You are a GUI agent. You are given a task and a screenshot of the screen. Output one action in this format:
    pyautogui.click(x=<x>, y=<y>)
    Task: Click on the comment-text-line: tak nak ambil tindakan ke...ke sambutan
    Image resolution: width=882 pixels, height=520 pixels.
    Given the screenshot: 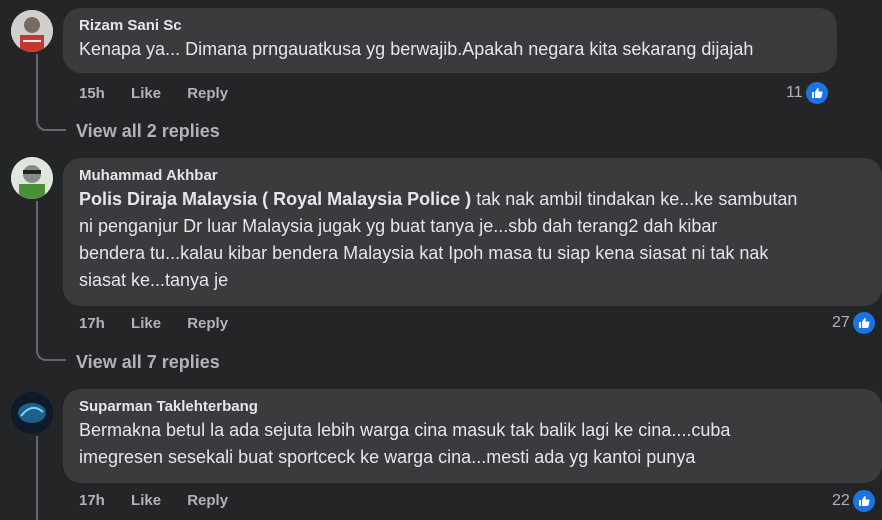 What is the action you would take?
    pyautogui.click(x=634, y=199)
    